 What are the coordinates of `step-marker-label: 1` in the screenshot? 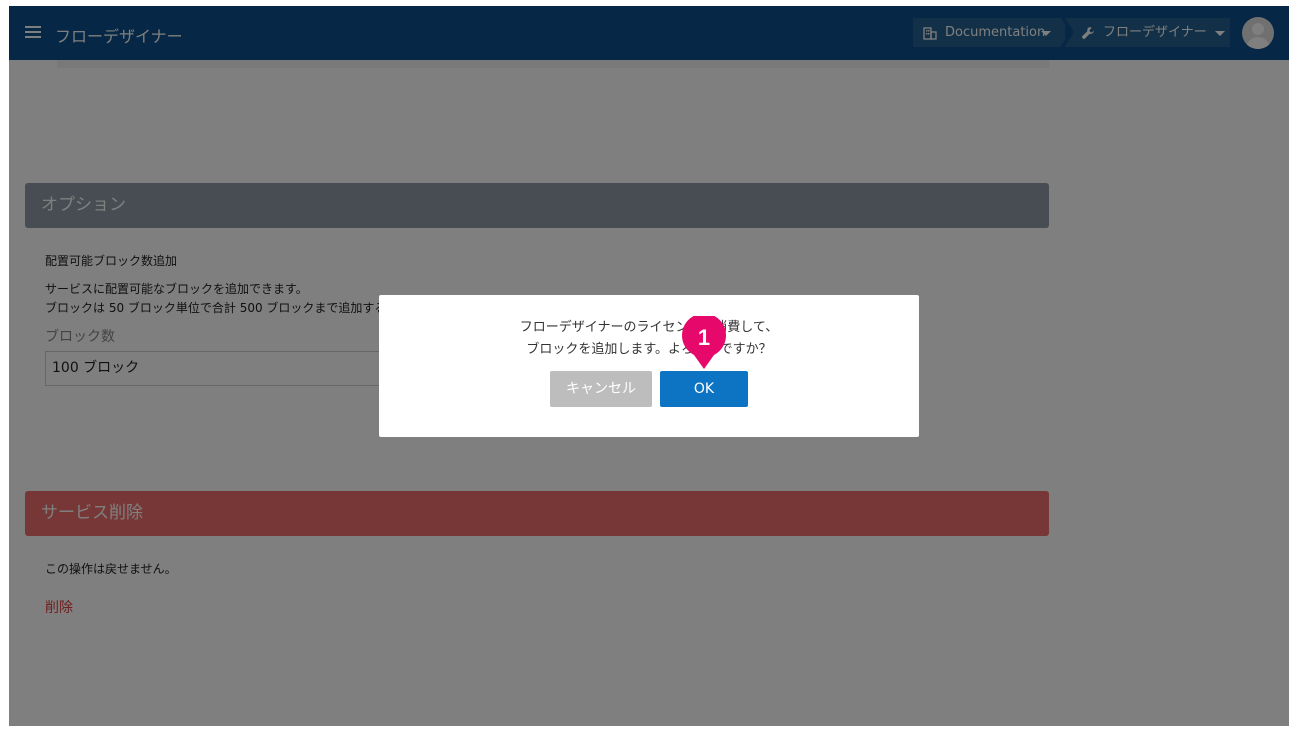 It's located at (704, 337).